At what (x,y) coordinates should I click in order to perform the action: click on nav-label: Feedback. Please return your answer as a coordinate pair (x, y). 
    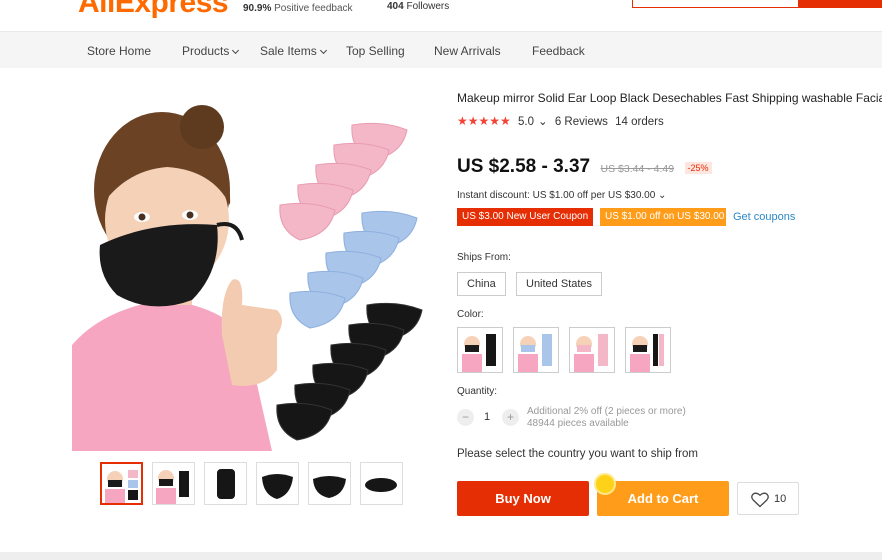
    Looking at the image, I should click on (558, 51).